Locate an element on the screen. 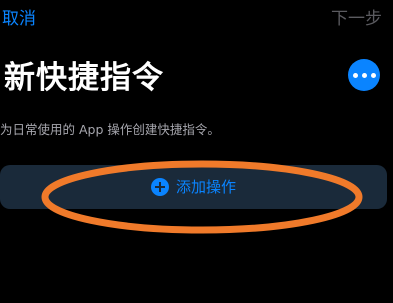  description-text: 为日常使用的 App 操作创建快捷指令。 is located at coordinates (110, 129).